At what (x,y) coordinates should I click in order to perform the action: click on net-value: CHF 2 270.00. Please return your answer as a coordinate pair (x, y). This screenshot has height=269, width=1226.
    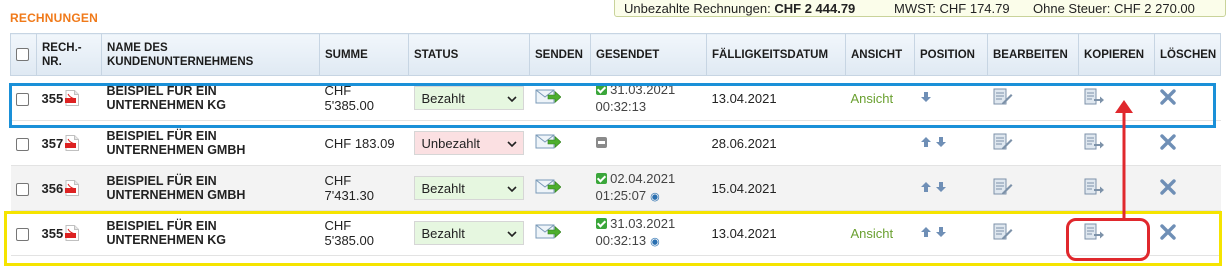
    Looking at the image, I should click on (1154, 8).